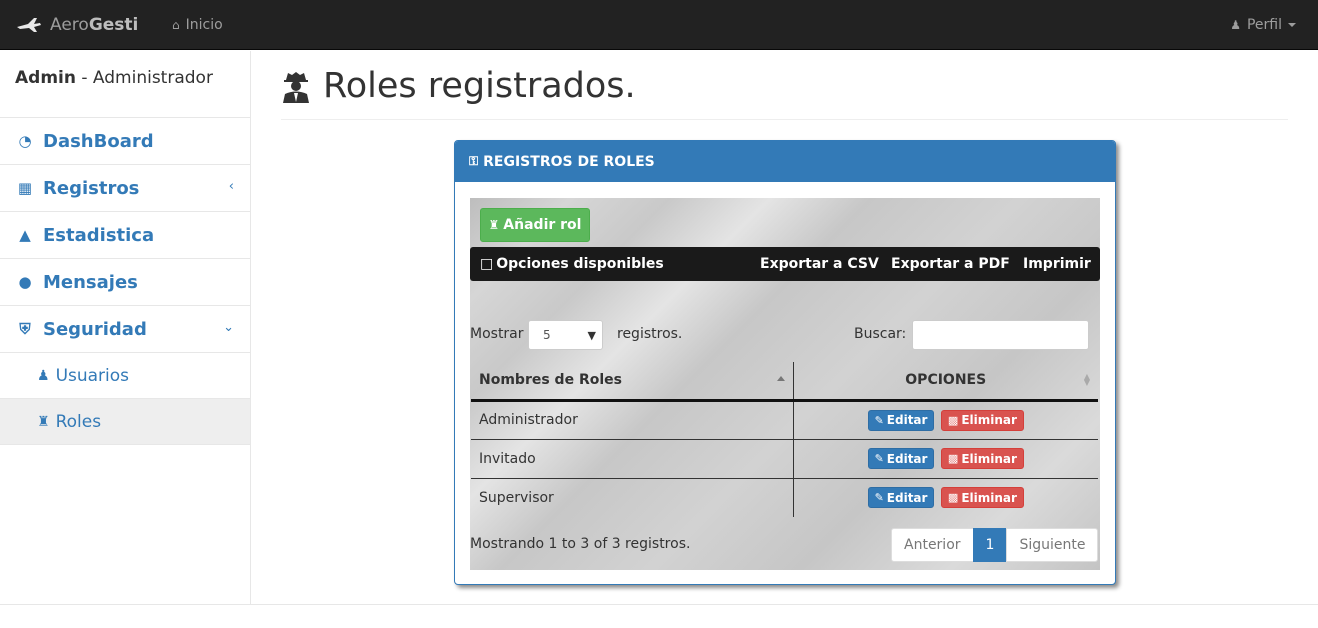 The height and width of the screenshot is (628, 1318). What do you see at coordinates (144, 78) in the screenshot?
I see `user-role: - Administrador` at bounding box center [144, 78].